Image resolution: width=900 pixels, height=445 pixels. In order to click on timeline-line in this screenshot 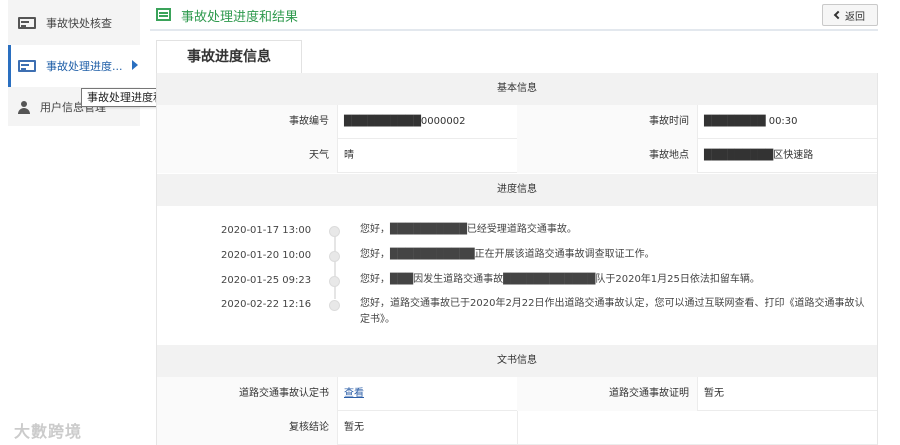, I will do `click(335, 264)`.